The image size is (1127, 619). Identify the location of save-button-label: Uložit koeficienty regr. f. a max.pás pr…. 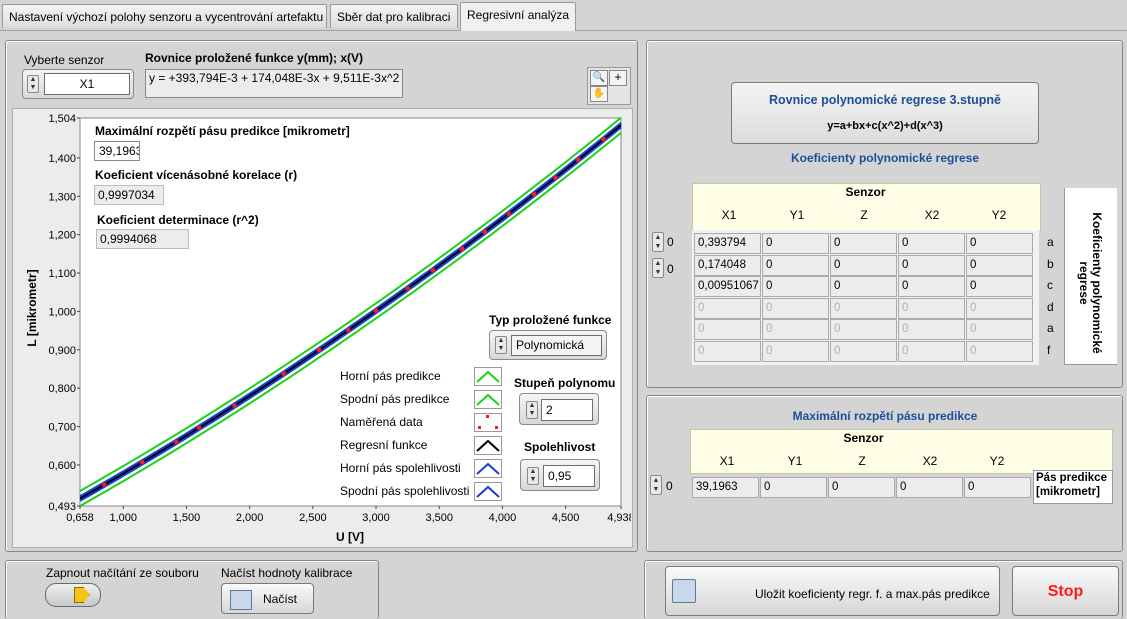
(872, 594).